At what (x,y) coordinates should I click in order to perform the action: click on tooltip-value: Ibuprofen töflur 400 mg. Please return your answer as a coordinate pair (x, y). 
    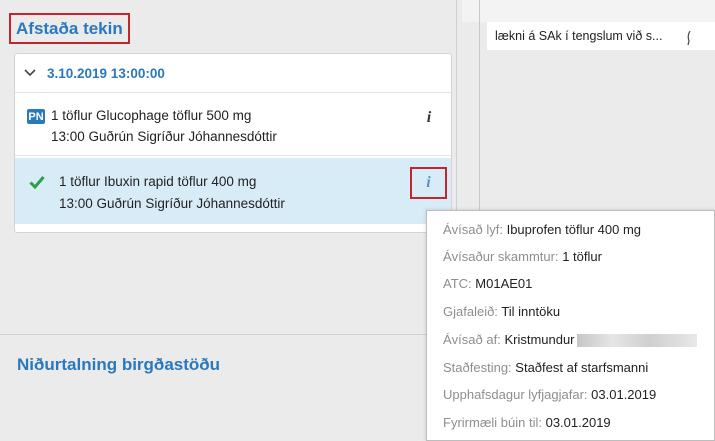
    Looking at the image, I should click on (574, 229).